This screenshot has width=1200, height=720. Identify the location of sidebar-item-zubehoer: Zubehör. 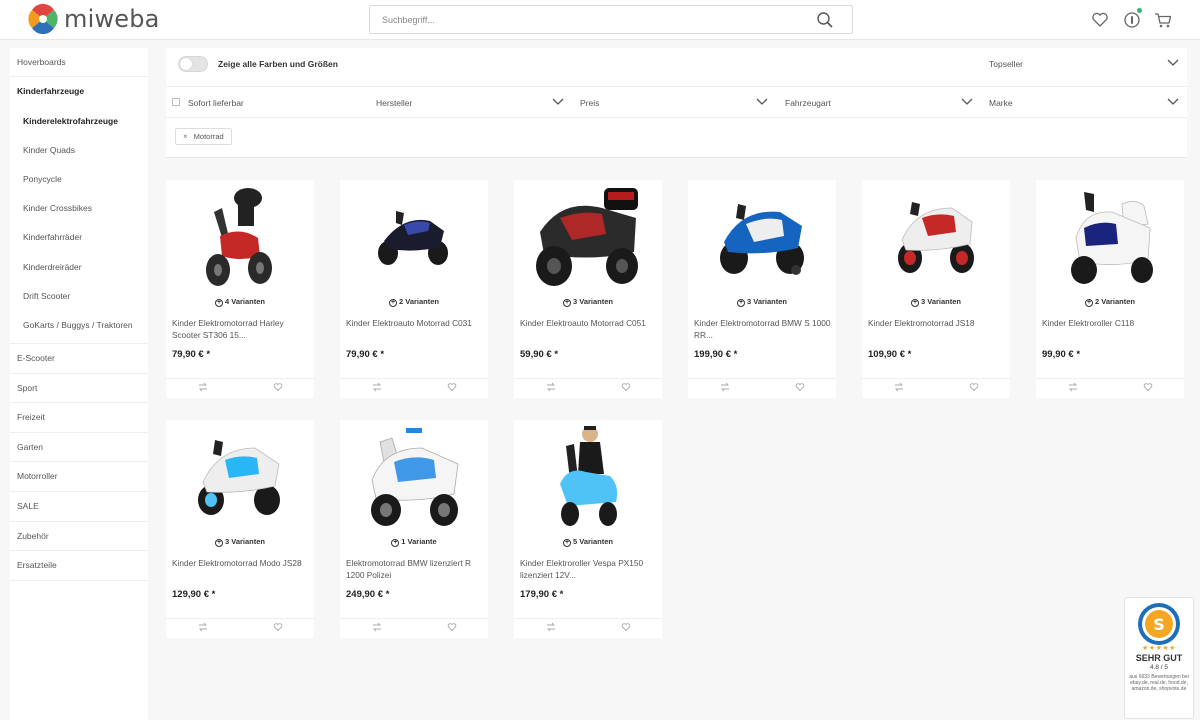
(79, 537).